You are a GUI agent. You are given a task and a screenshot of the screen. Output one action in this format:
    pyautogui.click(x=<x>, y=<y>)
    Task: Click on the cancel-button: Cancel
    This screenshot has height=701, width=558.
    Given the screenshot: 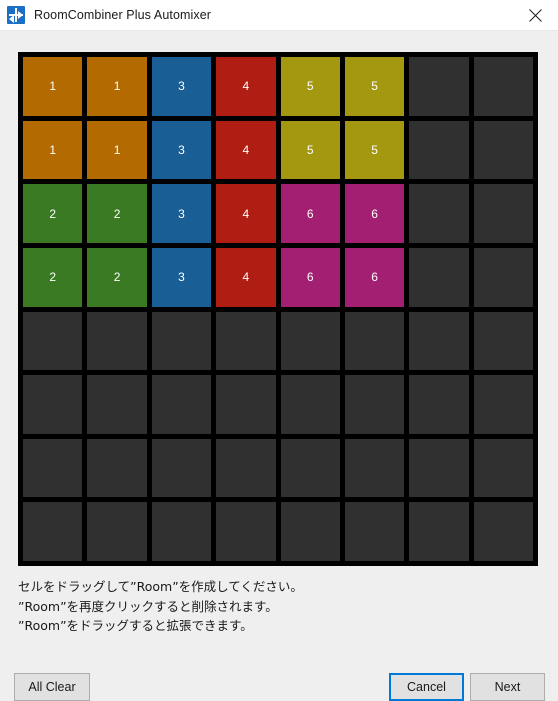 What is the action you would take?
    pyautogui.click(x=426, y=687)
    